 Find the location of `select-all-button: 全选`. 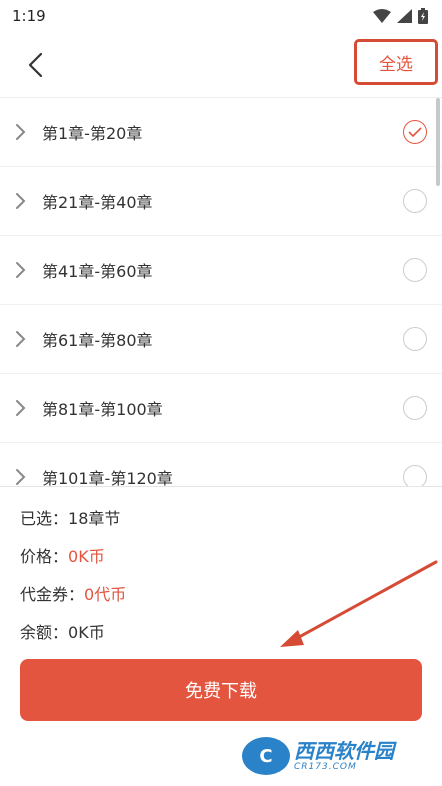

select-all-button: 全选 is located at coordinates (396, 62).